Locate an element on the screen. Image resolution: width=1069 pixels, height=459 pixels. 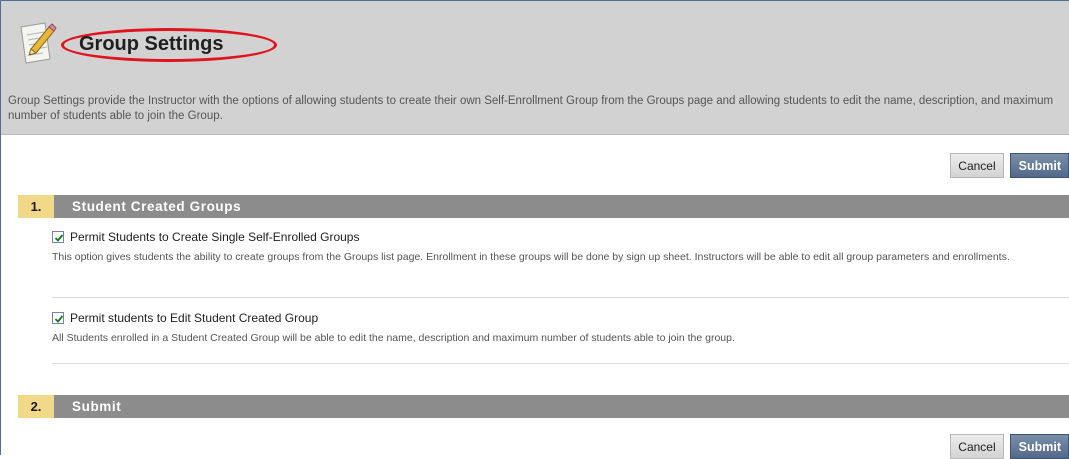
step-2-header: 2. Submit is located at coordinates (543, 406).